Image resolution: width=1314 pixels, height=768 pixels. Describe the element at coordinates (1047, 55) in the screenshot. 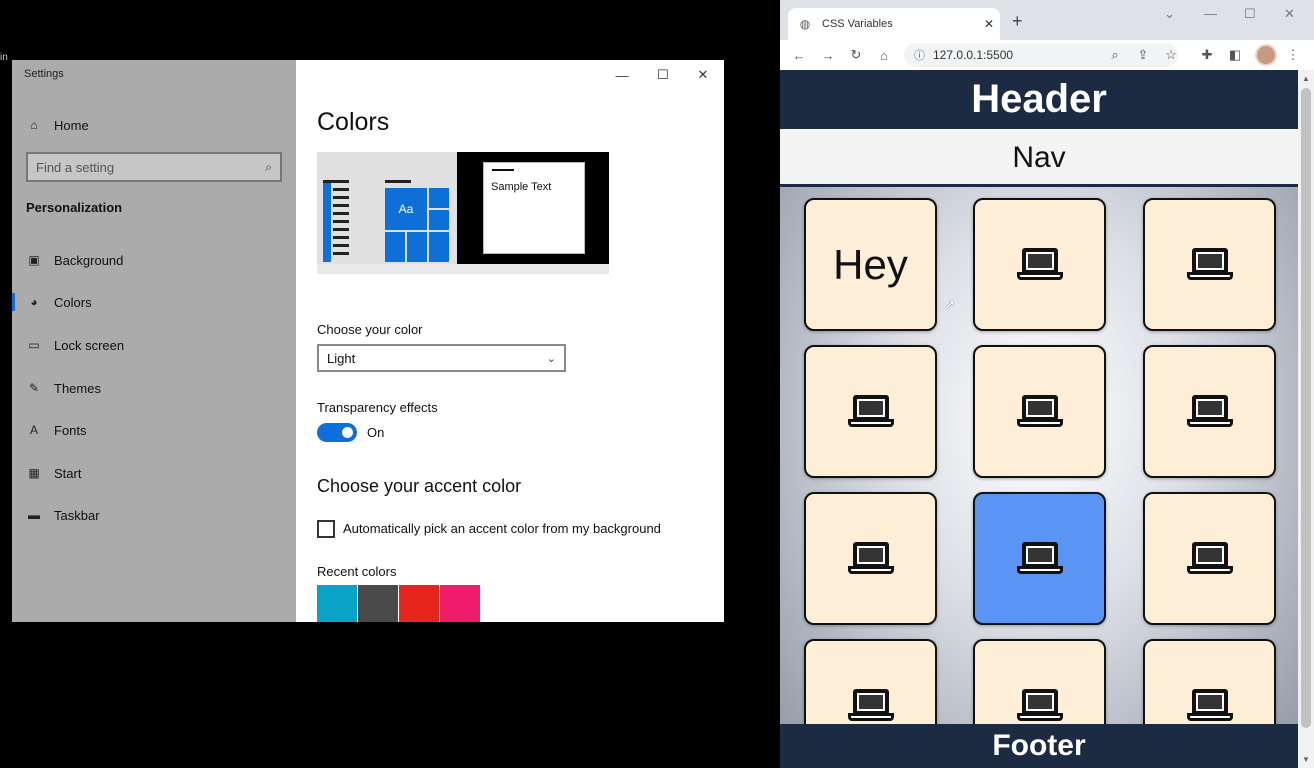

I see `browser-toolbar: ← → ↻ ⌂ ⓘ 127.0.0.1:5500 ⌕ ⇪ ☆ ✚ ◧ ⋮` at that location.